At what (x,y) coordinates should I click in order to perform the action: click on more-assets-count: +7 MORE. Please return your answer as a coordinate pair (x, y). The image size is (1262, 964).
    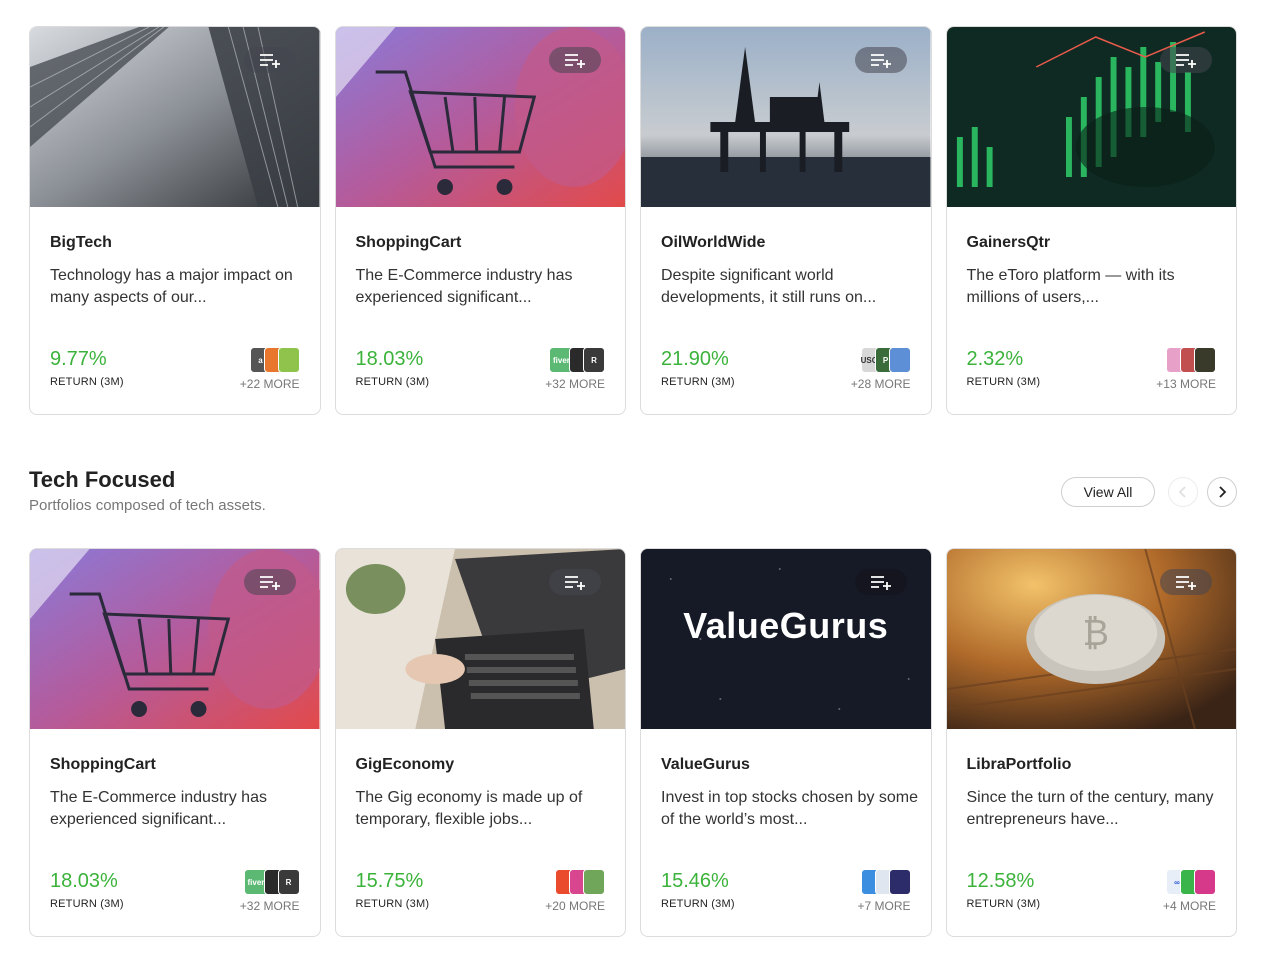
    Looking at the image, I should click on (884, 906).